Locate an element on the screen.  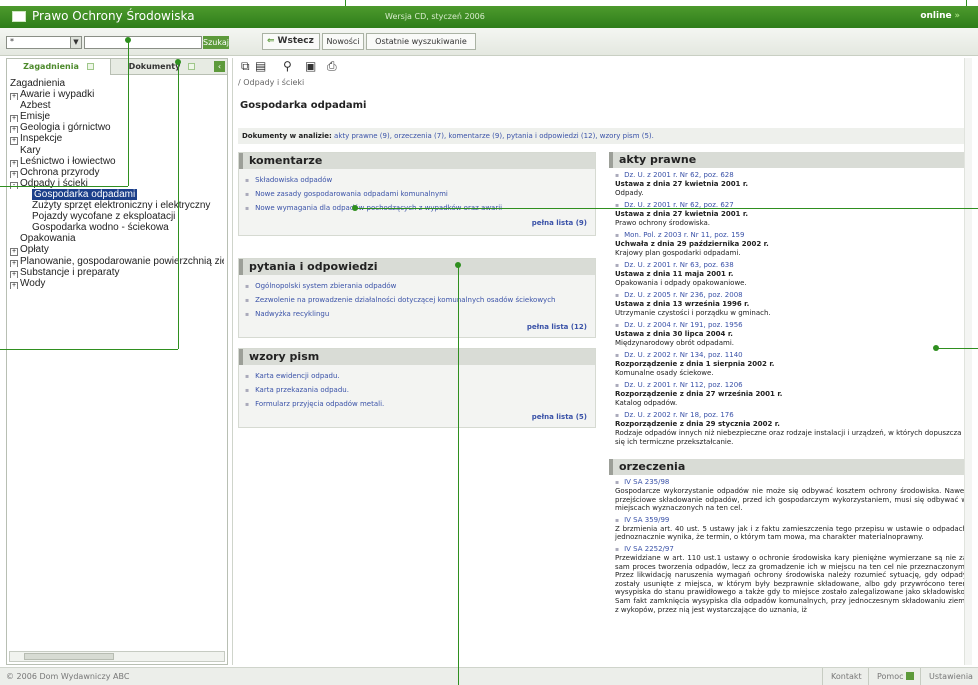
ruling-link: IV SA 2252/97 is located at coordinates (791, 549).